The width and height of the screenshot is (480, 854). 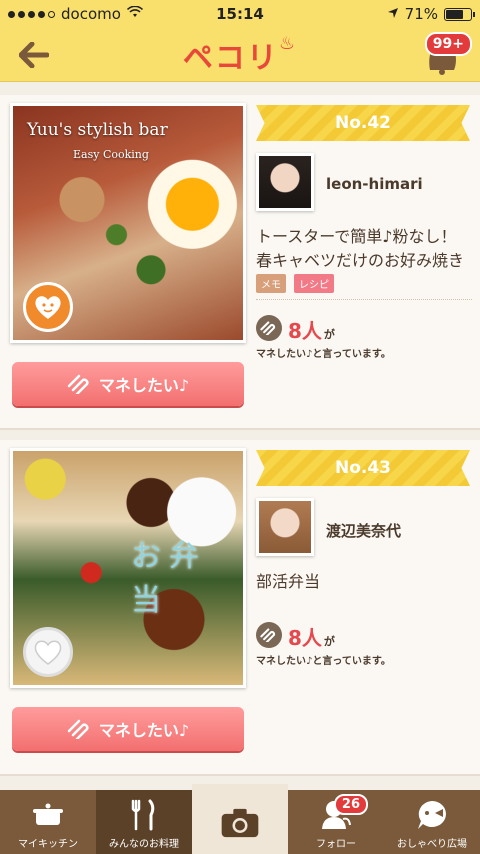 What do you see at coordinates (240, 14) in the screenshot?
I see `status-bar: docomo 15:14 71%` at bounding box center [240, 14].